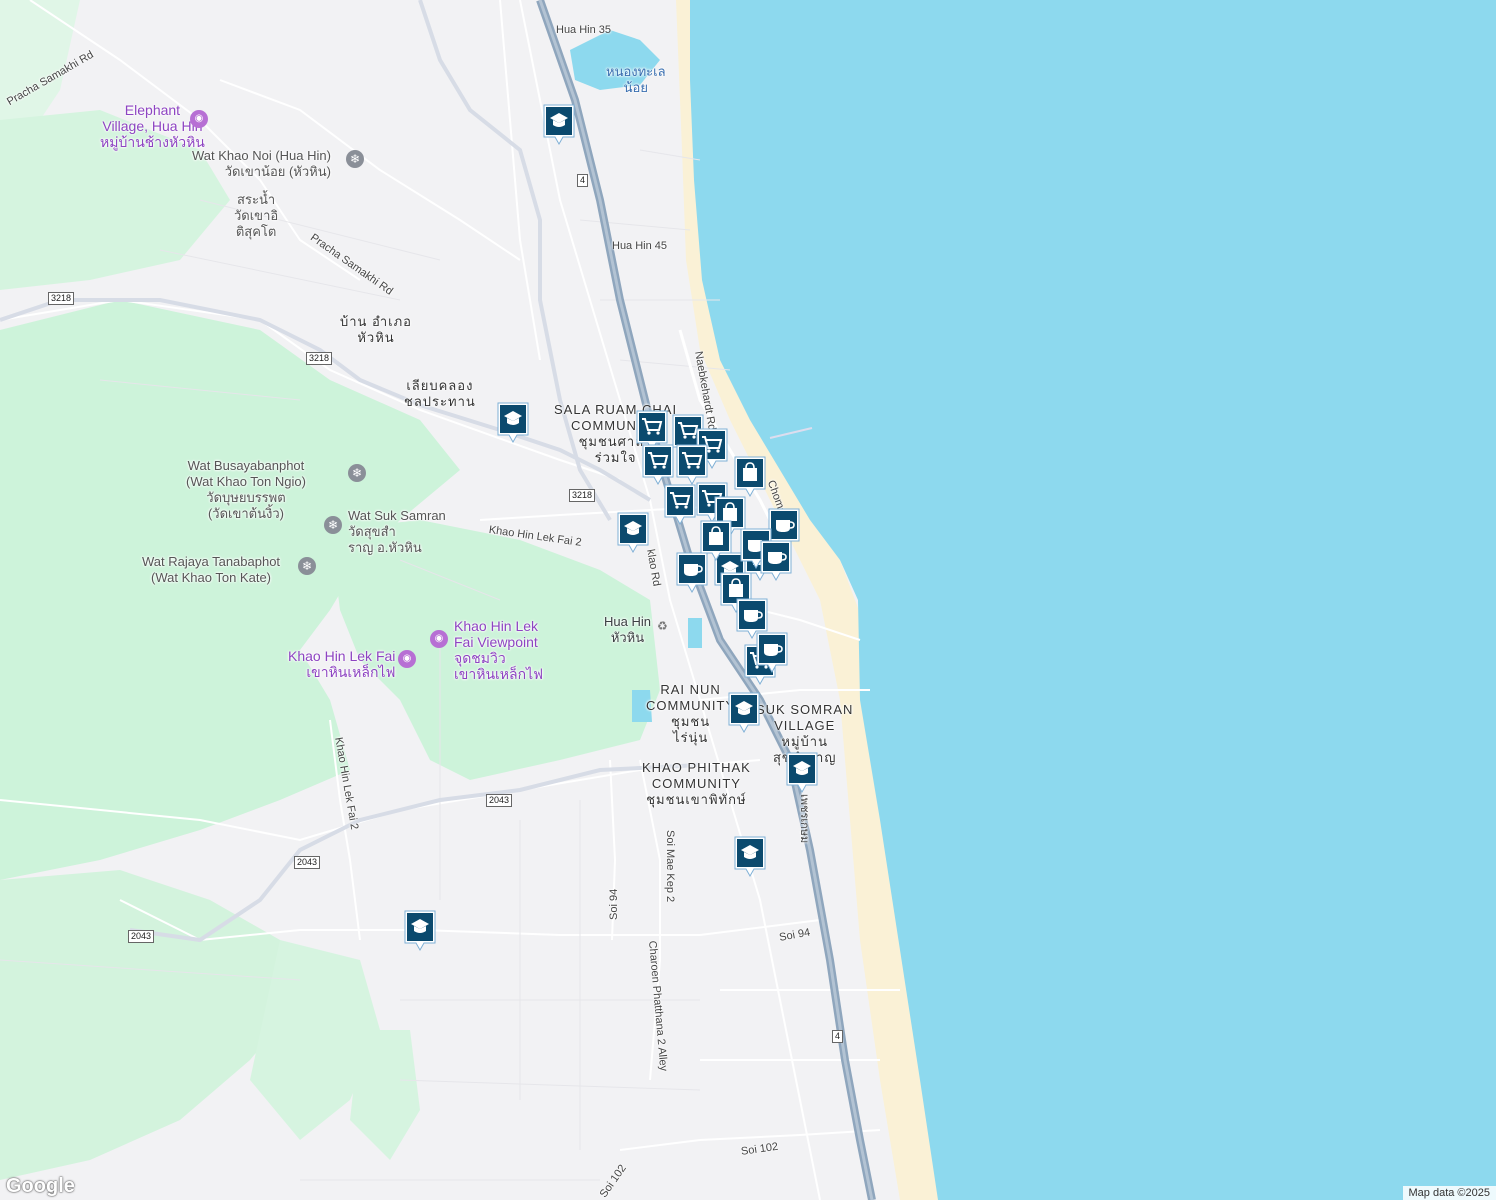 Image resolution: width=1496 pixels, height=1200 pixels. What do you see at coordinates (256, 215) in the screenshot?
I see `pond-label-2: สระน้ำ วัดเขาอิ ติสุคโต` at bounding box center [256, 215].